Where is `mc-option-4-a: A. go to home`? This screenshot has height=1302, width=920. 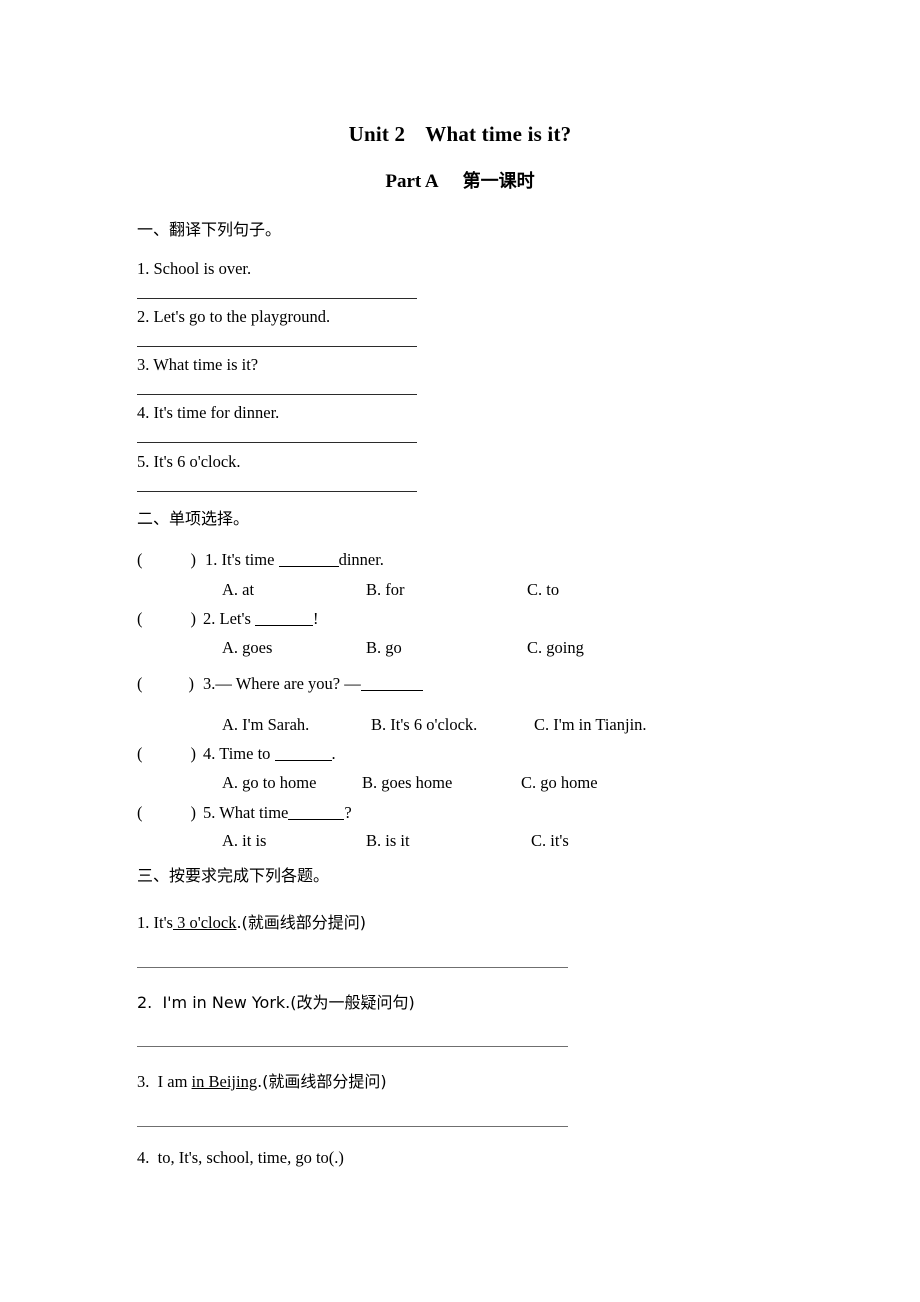
mc-option-4-a: A. go to home is located at coordinates (269, 783).